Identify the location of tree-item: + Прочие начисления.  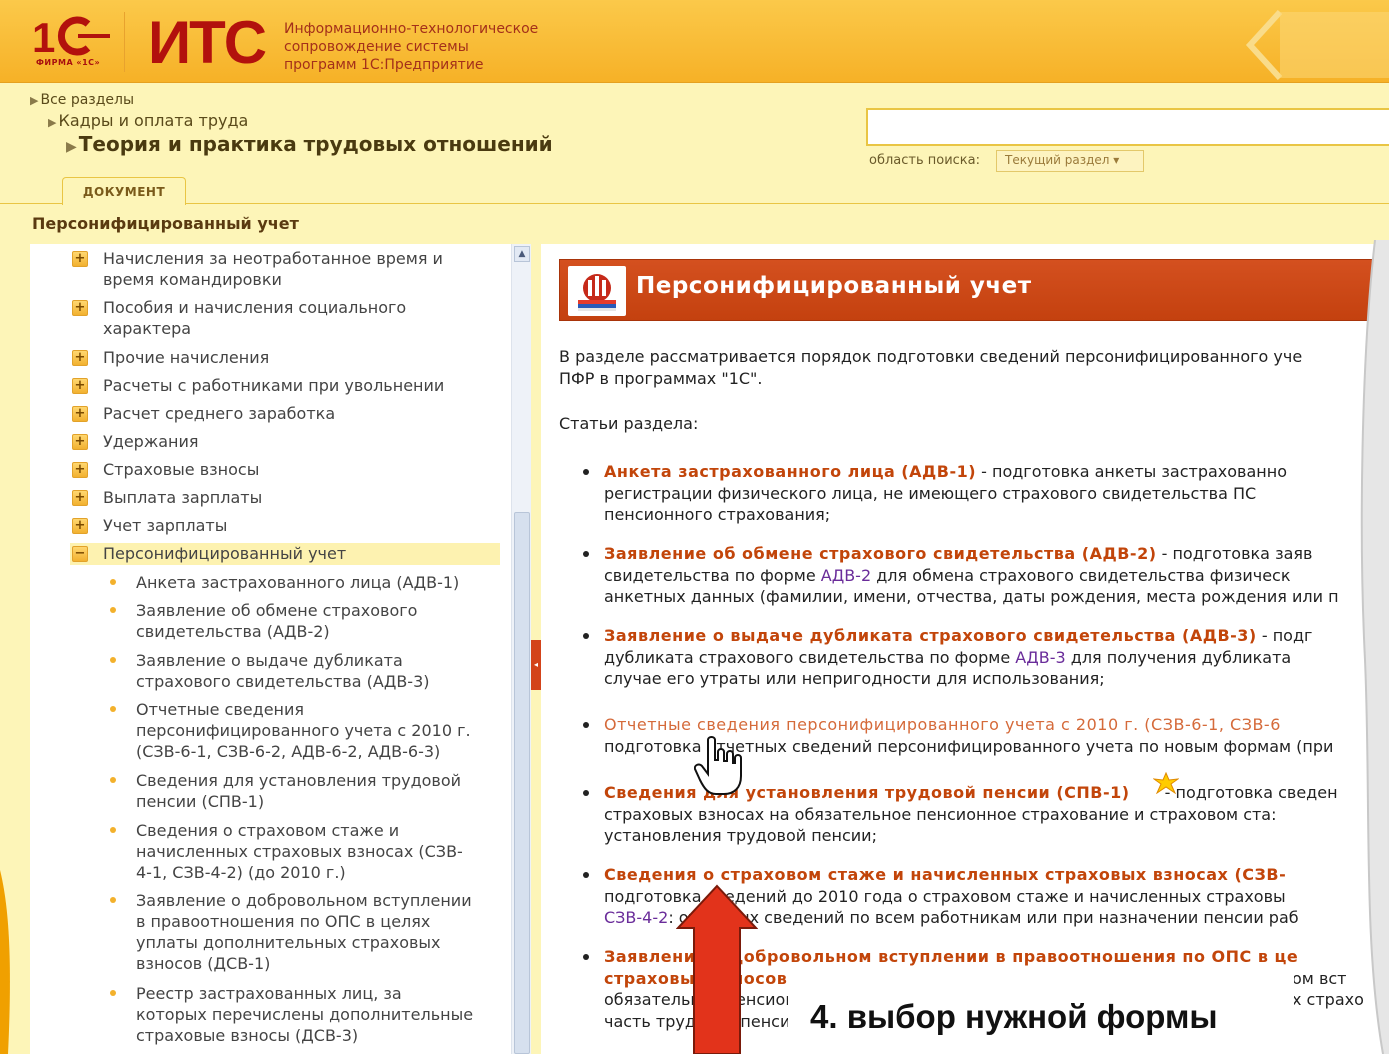
(270, 358).